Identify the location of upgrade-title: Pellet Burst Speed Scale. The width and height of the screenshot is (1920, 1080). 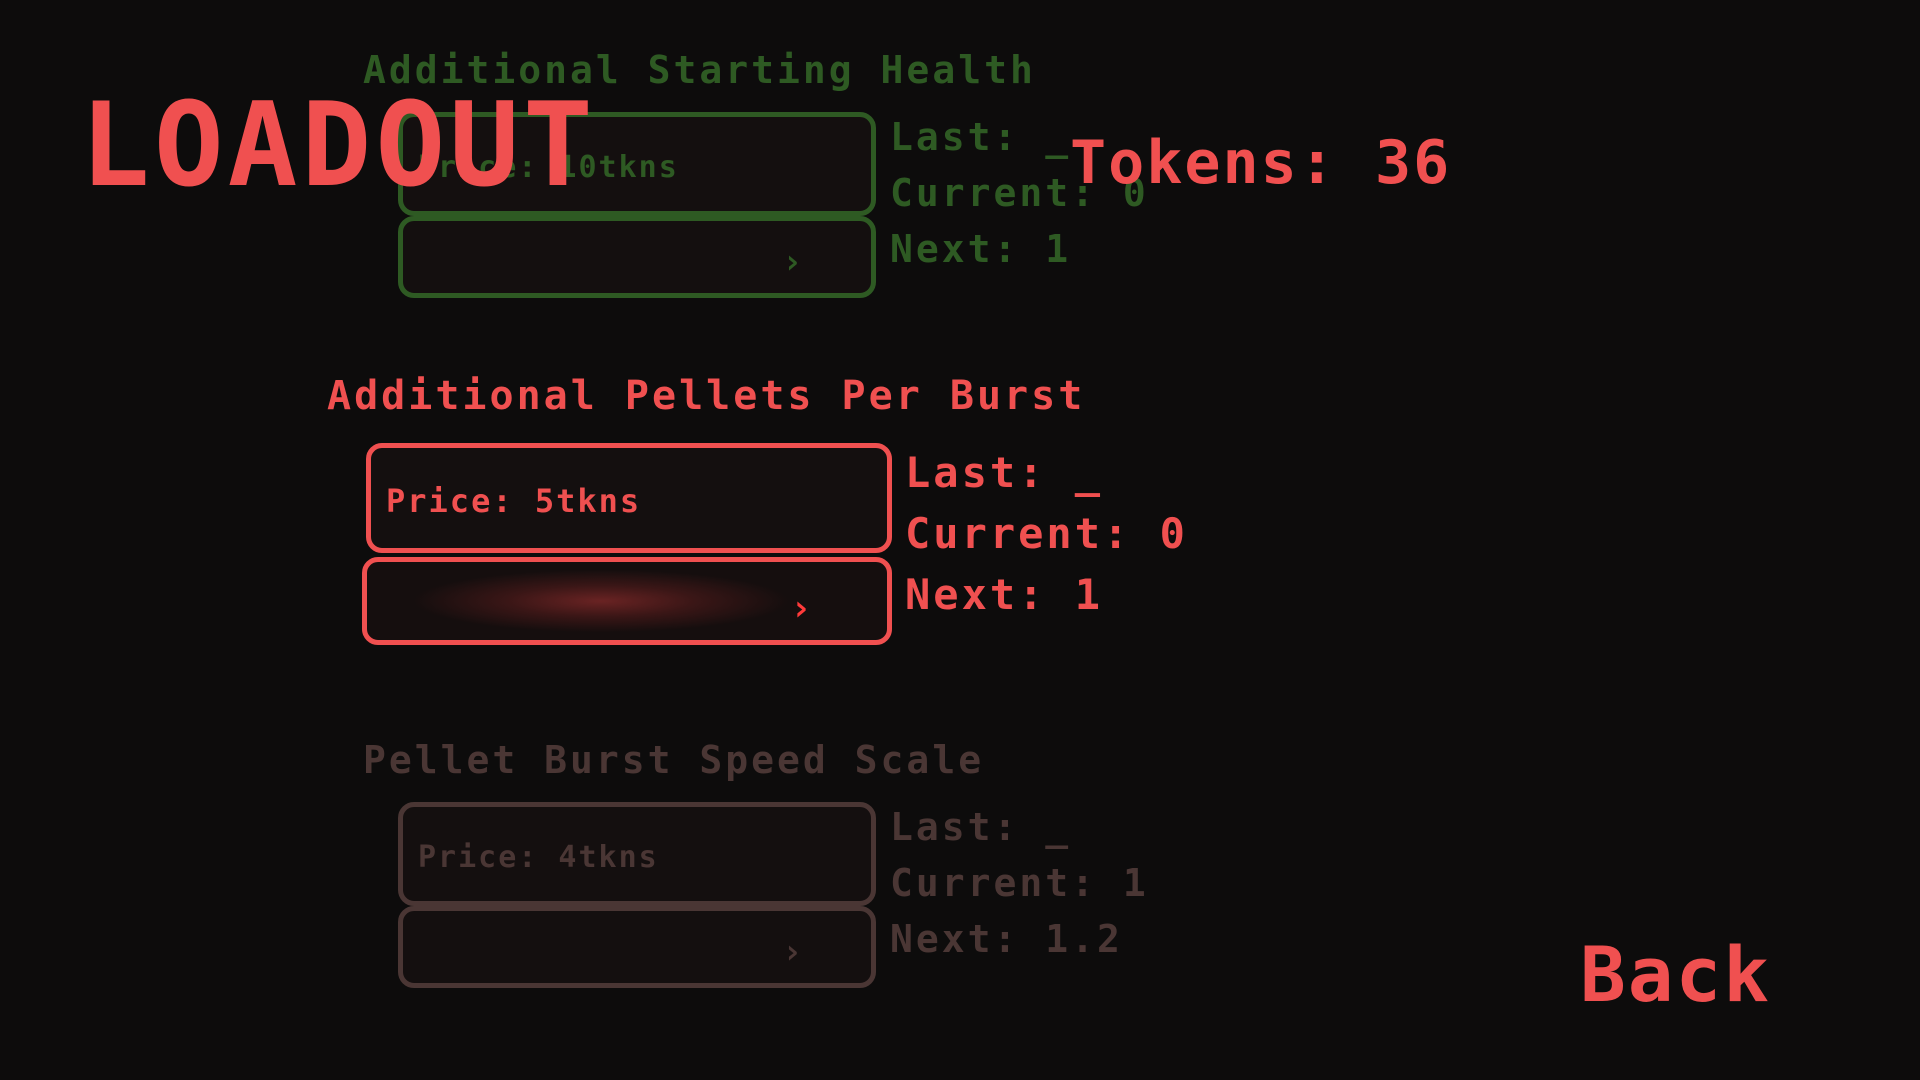
(674, 760).